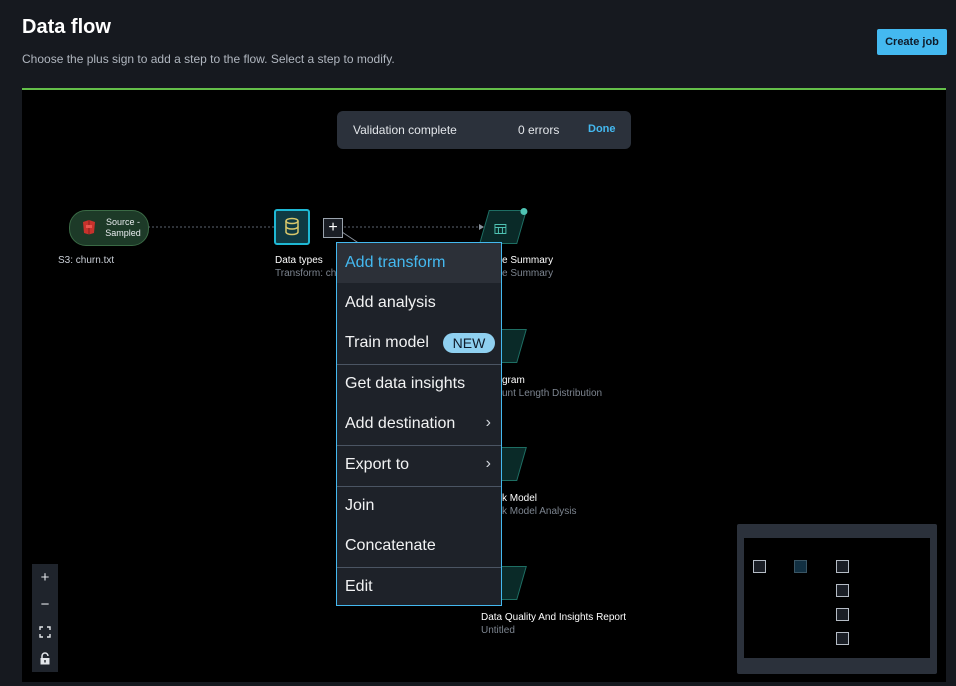  I want to click on zoom-in-button: +, so click(45, 578).